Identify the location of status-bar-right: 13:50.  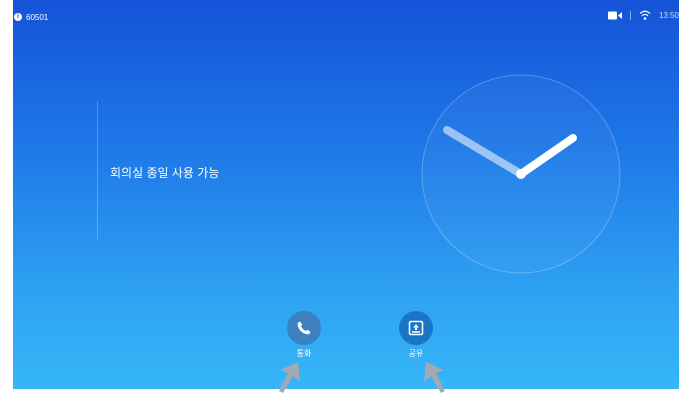
(643, 15).